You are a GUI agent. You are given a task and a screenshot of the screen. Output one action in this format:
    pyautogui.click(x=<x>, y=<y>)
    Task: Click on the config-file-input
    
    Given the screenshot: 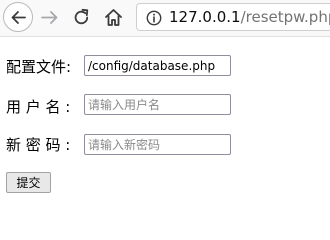 What is the action you would take?
    pyautogui.click(x=157, y=65)
    